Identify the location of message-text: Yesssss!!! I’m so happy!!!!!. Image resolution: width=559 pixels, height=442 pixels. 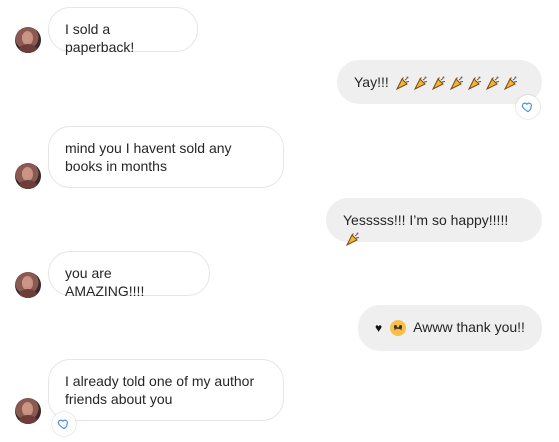
(426, 220).